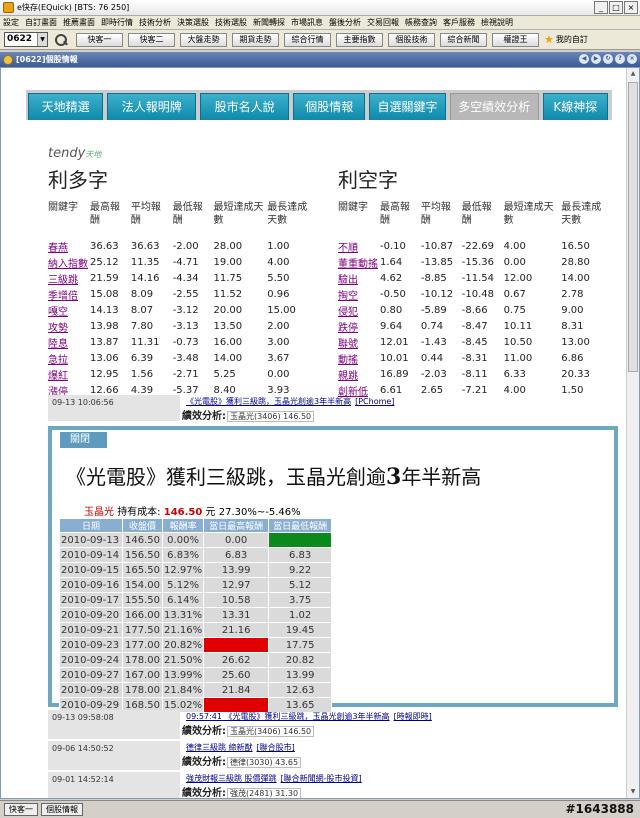 The image size is (640, 818). I want to click on table-cell: -2.03, so click(433, 374).